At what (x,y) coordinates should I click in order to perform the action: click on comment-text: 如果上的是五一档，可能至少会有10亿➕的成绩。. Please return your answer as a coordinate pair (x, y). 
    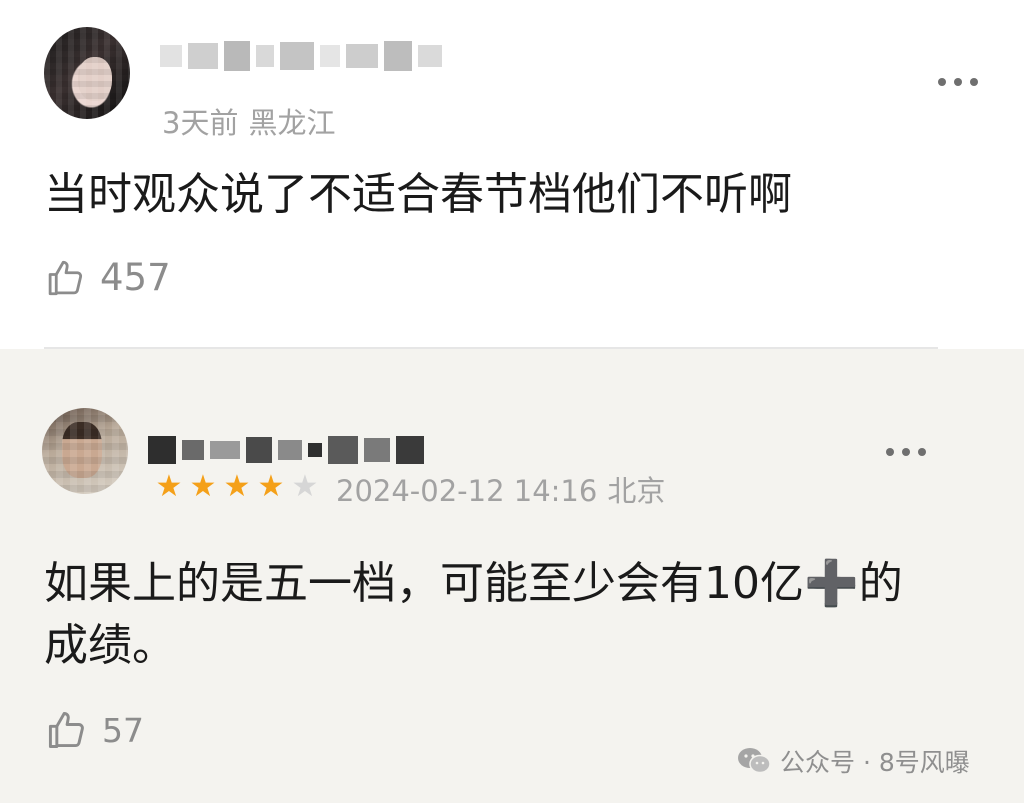
    Looking at the image, I should click on (473, 614).